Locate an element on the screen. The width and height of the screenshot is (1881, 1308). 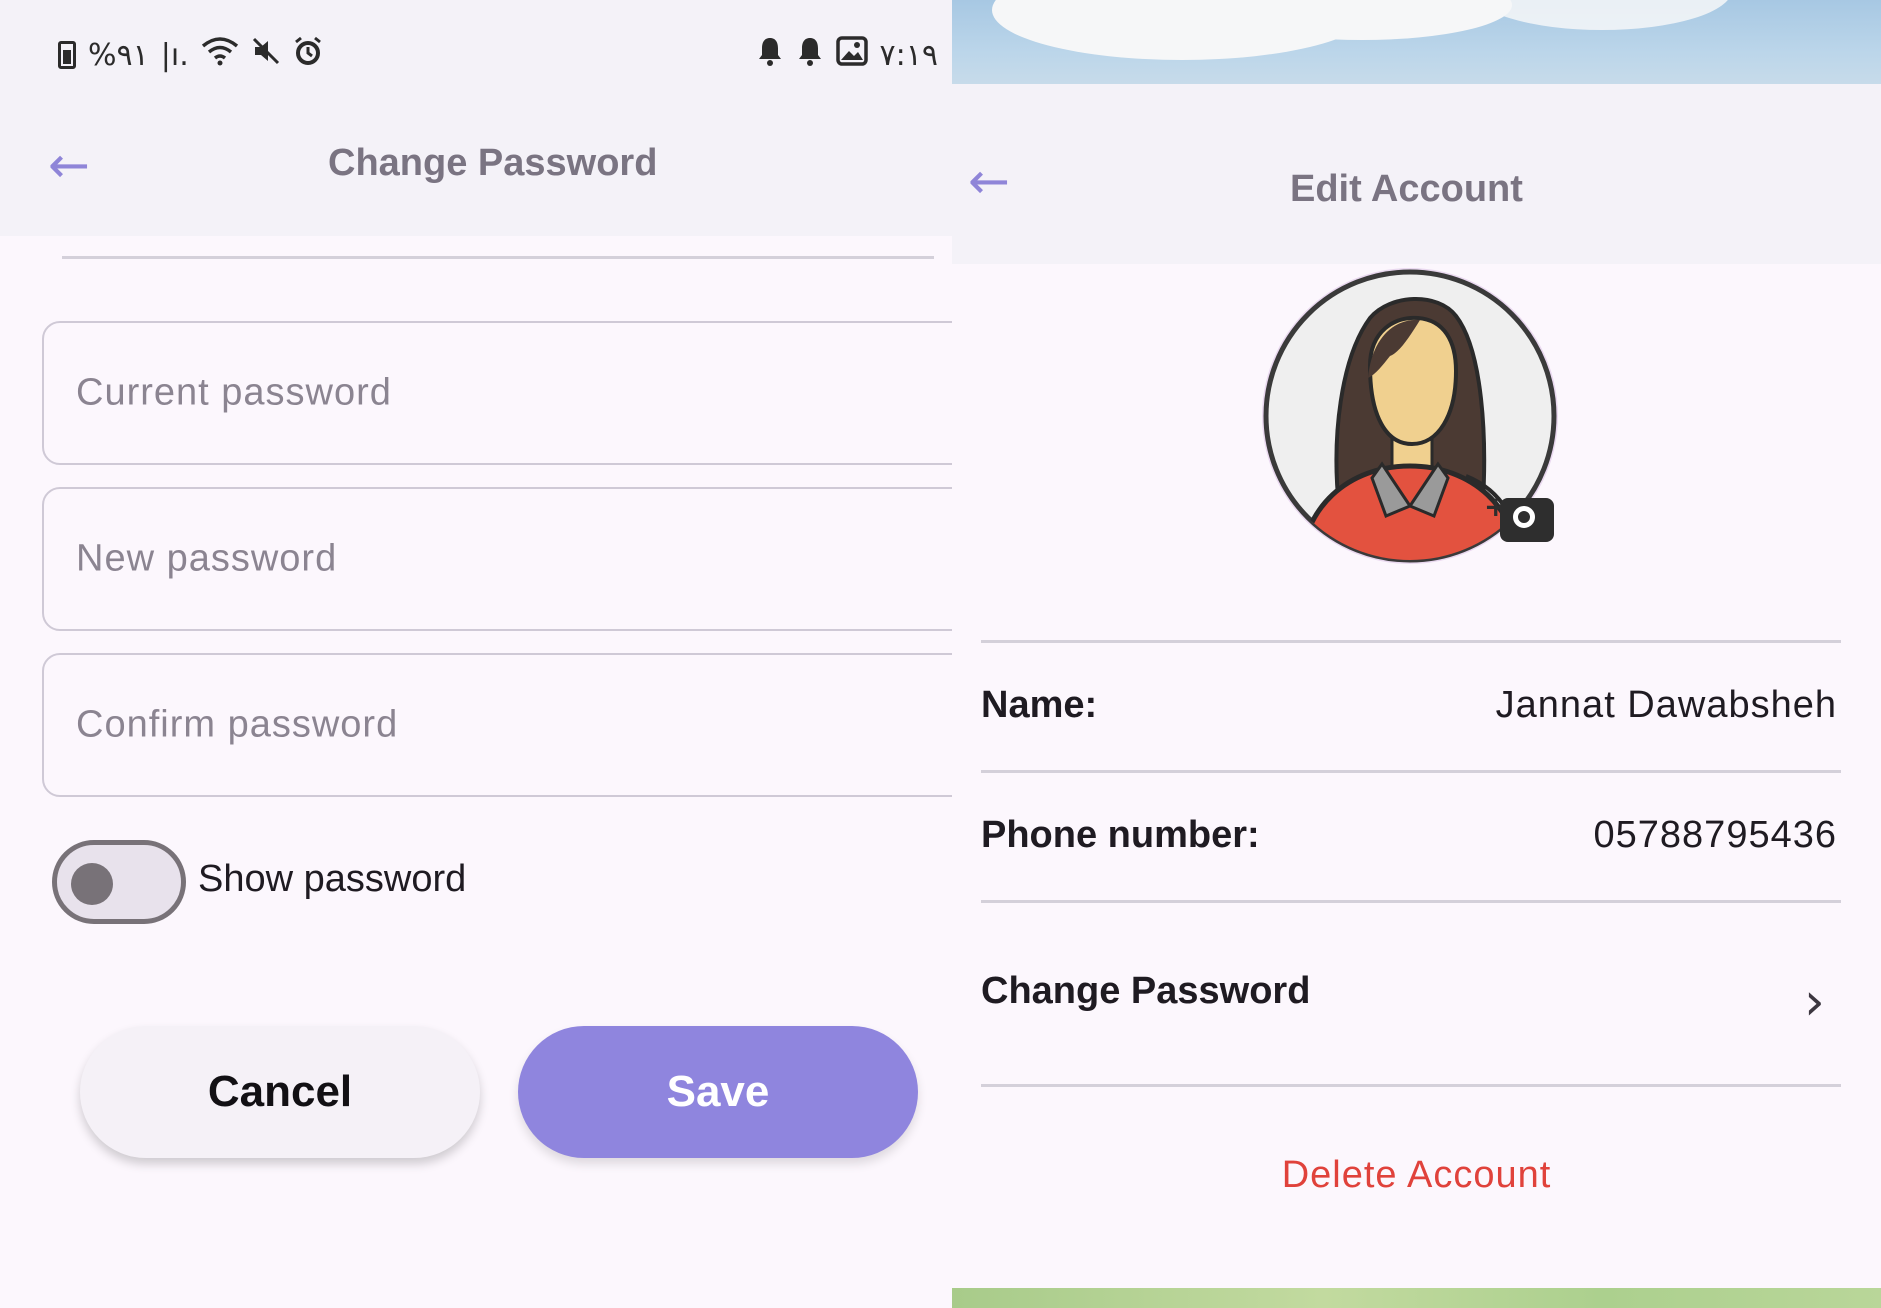
show-password-label: Show password is located at coordinates (332, 879).